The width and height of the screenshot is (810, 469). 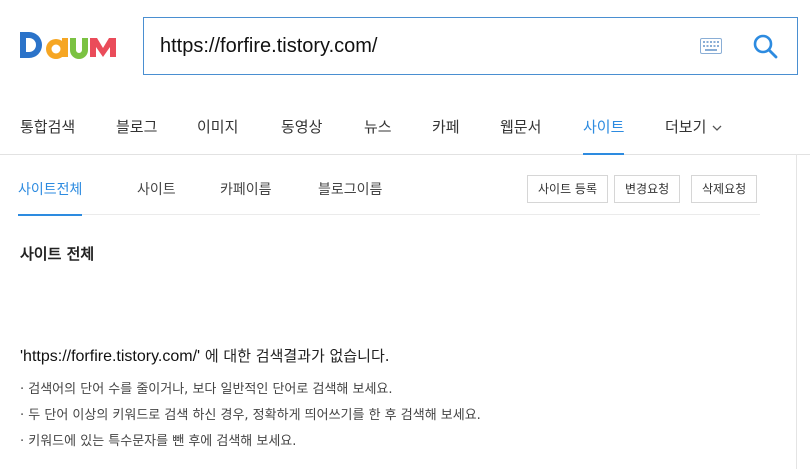 What do you see at coordinates (520, 127) in the screenshot?
I see `tab-web-documents: 웹문서` at bounding box center [520, 127].